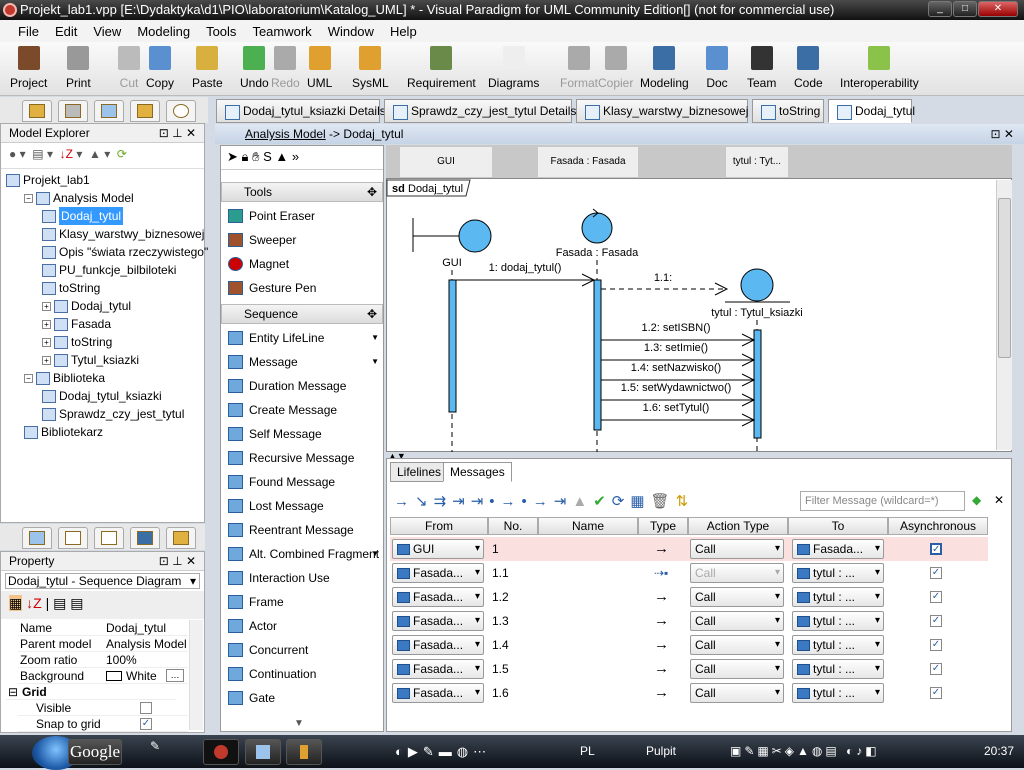 This screenshot has width=1024, height=770. I want to click on palette-item: Recursive Message, so click(302, 458).